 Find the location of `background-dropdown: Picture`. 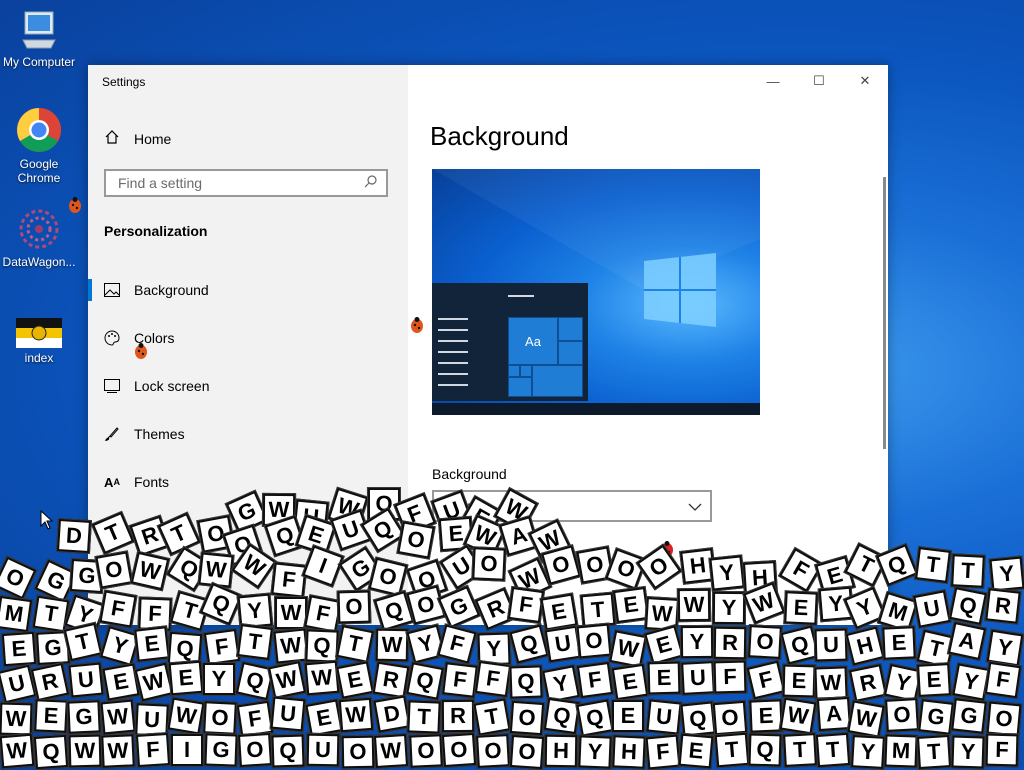

background-dropdown: Picture is located at coordinates (572, 506).